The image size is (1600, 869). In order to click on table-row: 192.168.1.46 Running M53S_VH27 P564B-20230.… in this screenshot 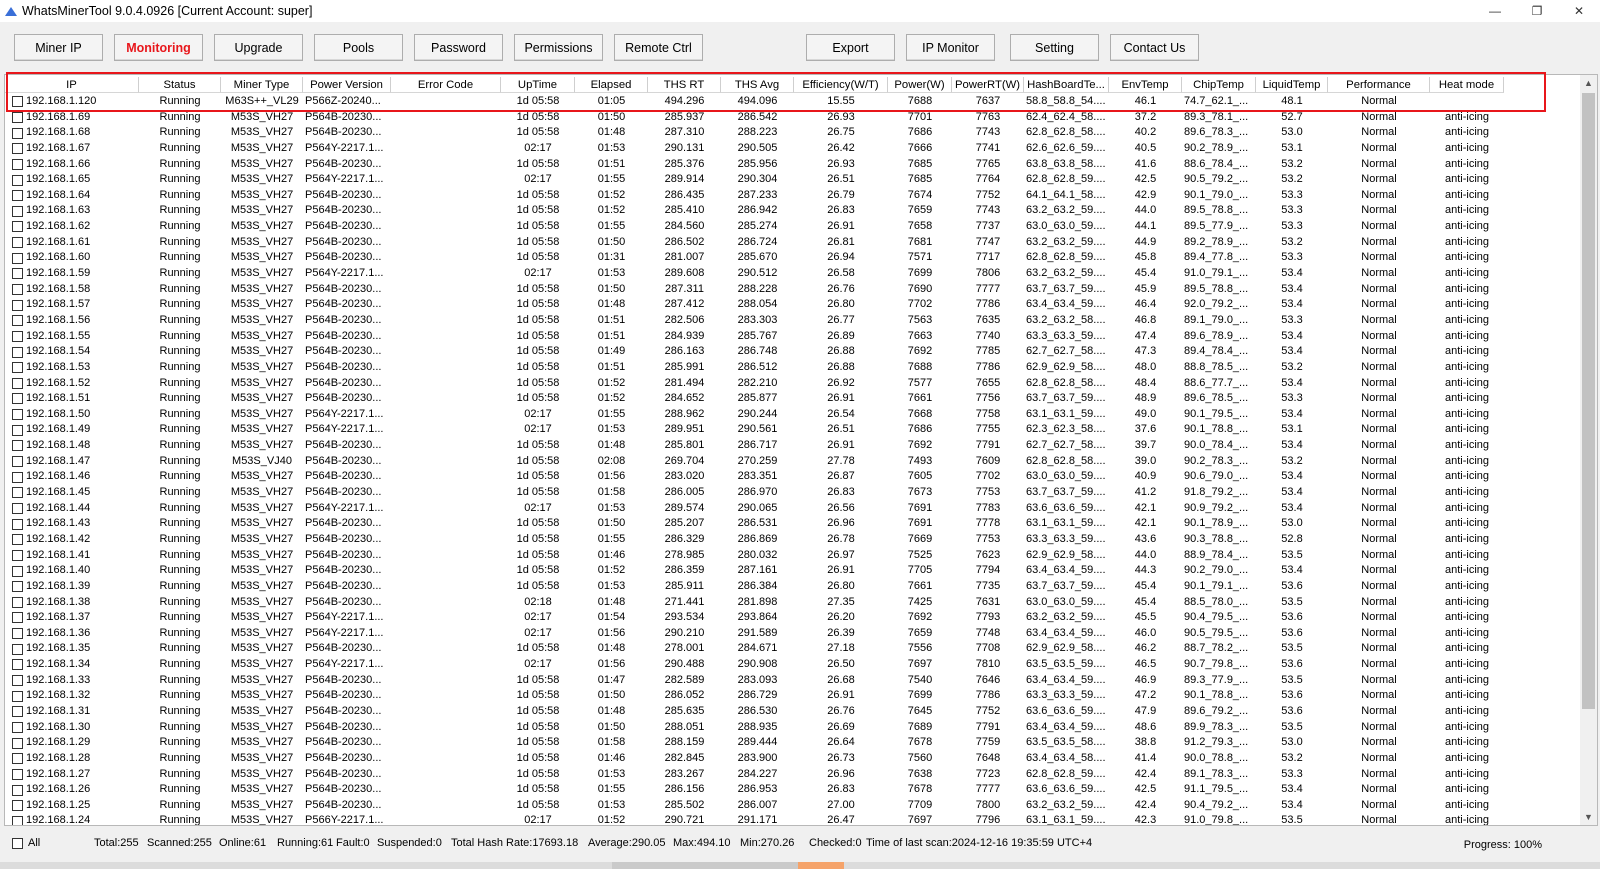, I will do `click(754, 477)`.